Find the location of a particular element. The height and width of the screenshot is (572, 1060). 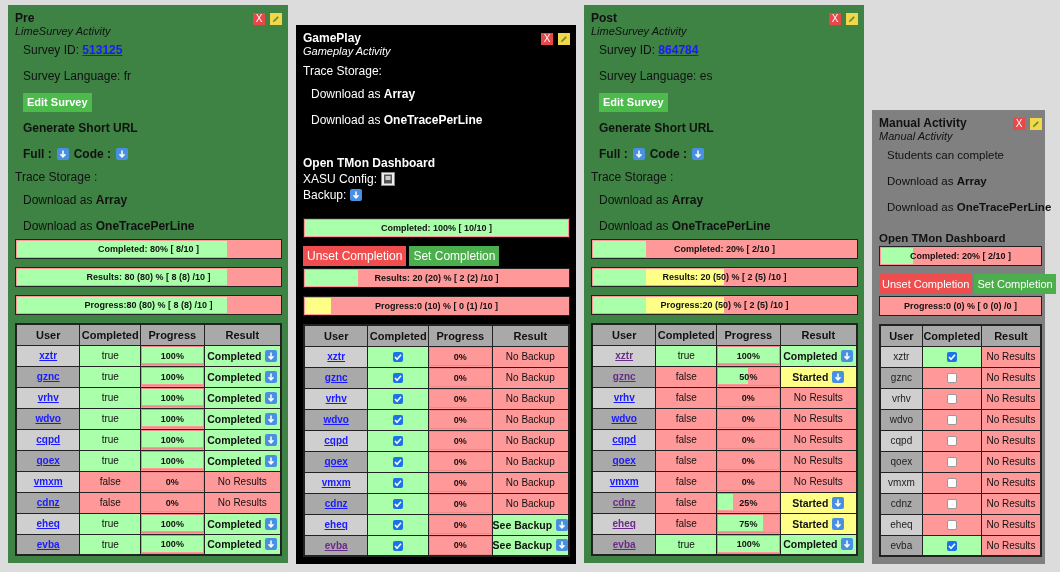

panel-subtitle: Manual Activity is located at coordinates (916, 136).